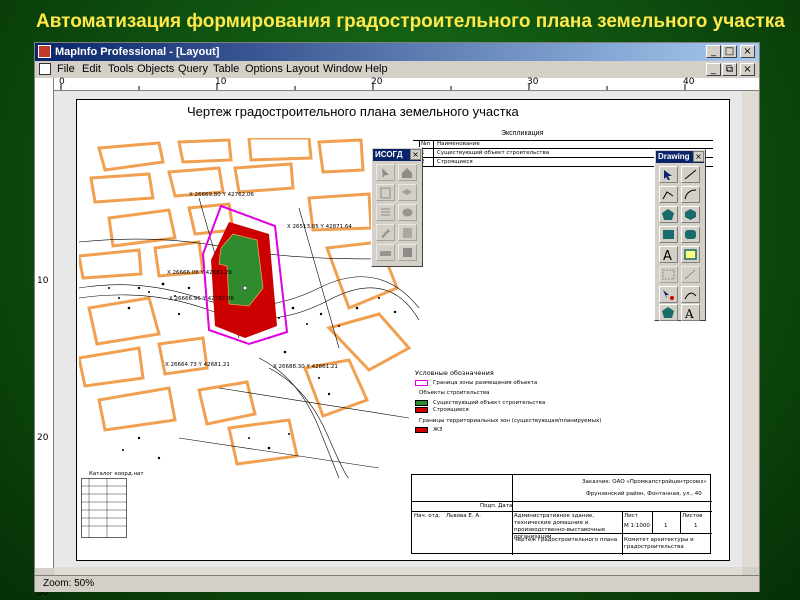 This screenshot has height=600, width=800. I want to click on isogd-save-tool, so click(407, 252).